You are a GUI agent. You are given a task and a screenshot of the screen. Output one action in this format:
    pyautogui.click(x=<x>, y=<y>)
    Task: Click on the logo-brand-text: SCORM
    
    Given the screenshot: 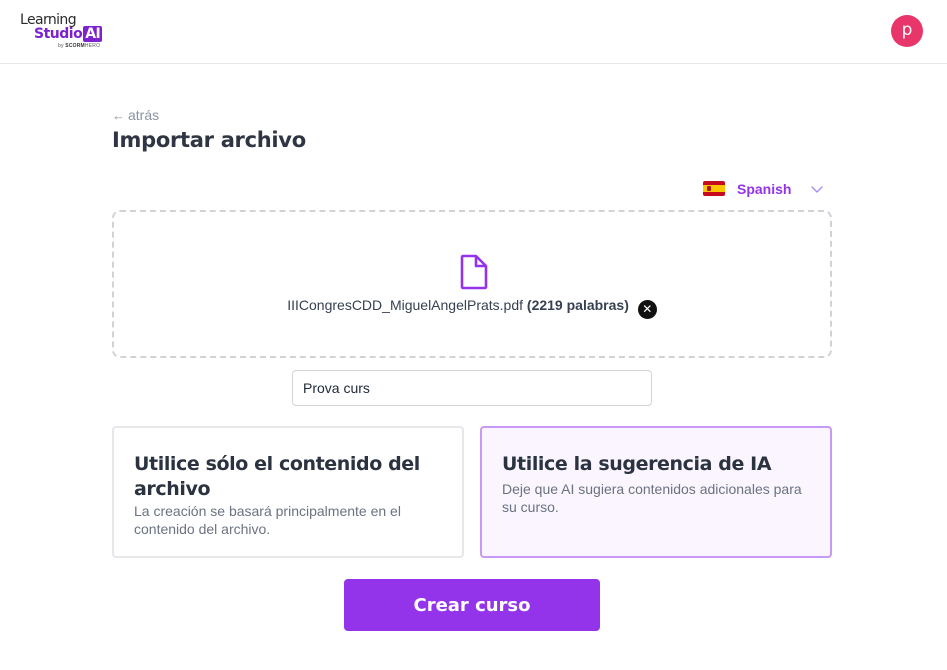 What is the action you would take?
    pyautogui.click(x=75, y=46)
    